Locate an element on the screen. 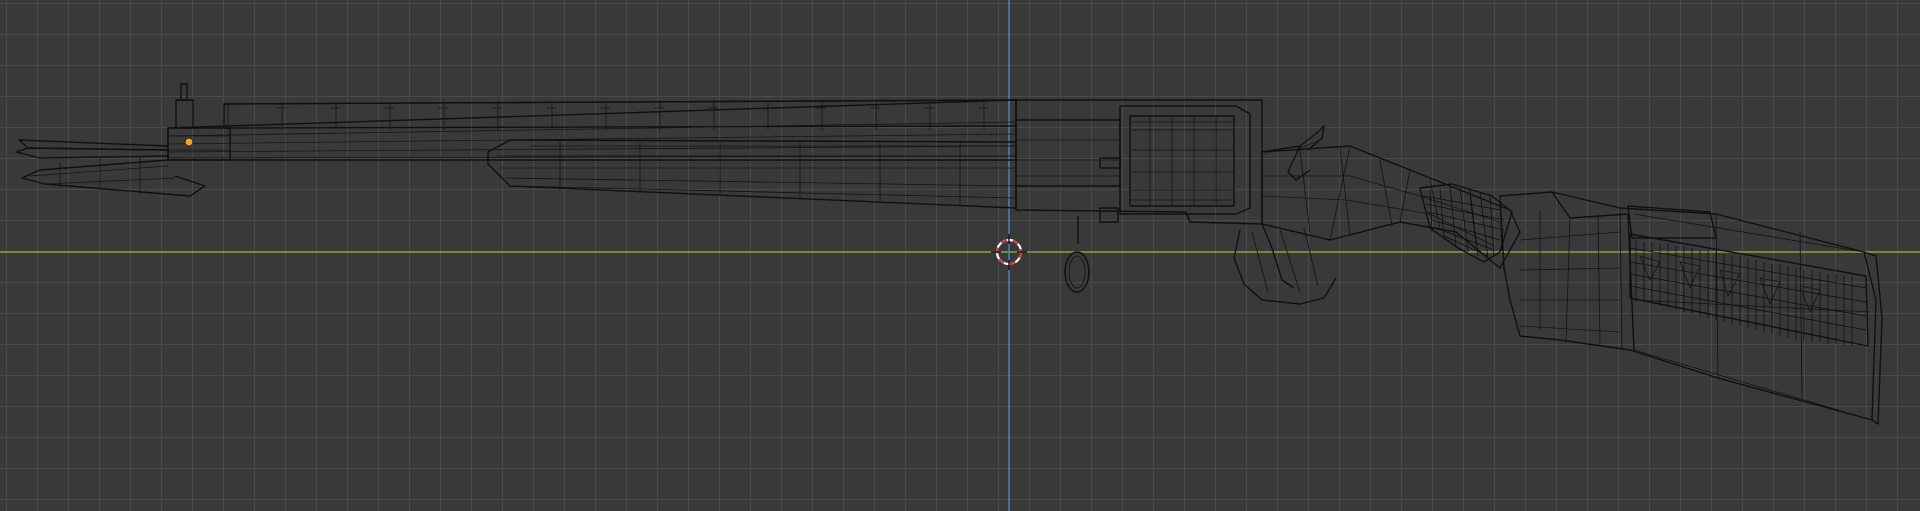  stock-inlay is located at coordinates (1749, 290).